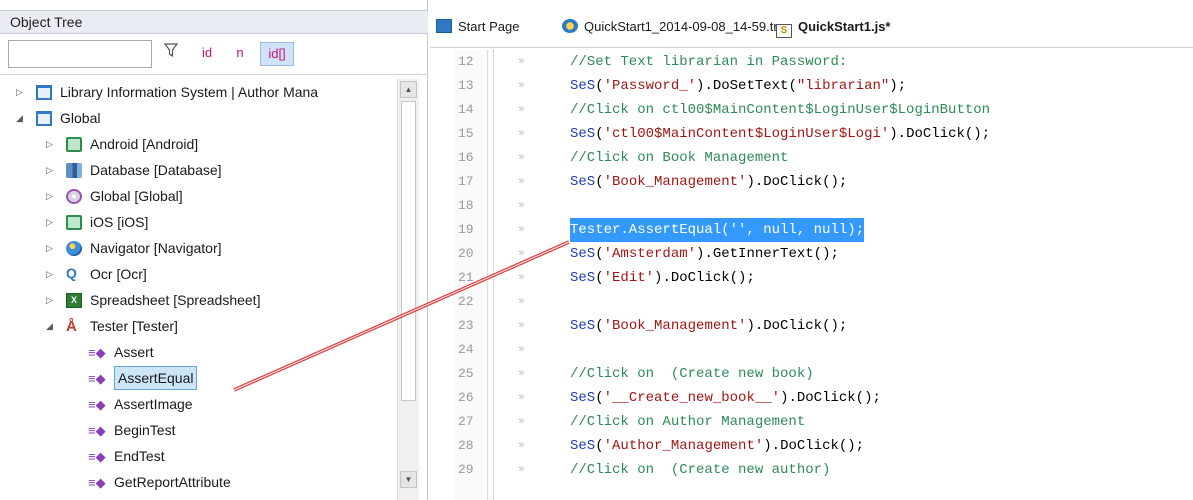 This screenshot has width=1193, height=500. What do you see at coordinates (466, 373) in the screenshot?
I see `line-number: 25` at bounding box center [466, 373].